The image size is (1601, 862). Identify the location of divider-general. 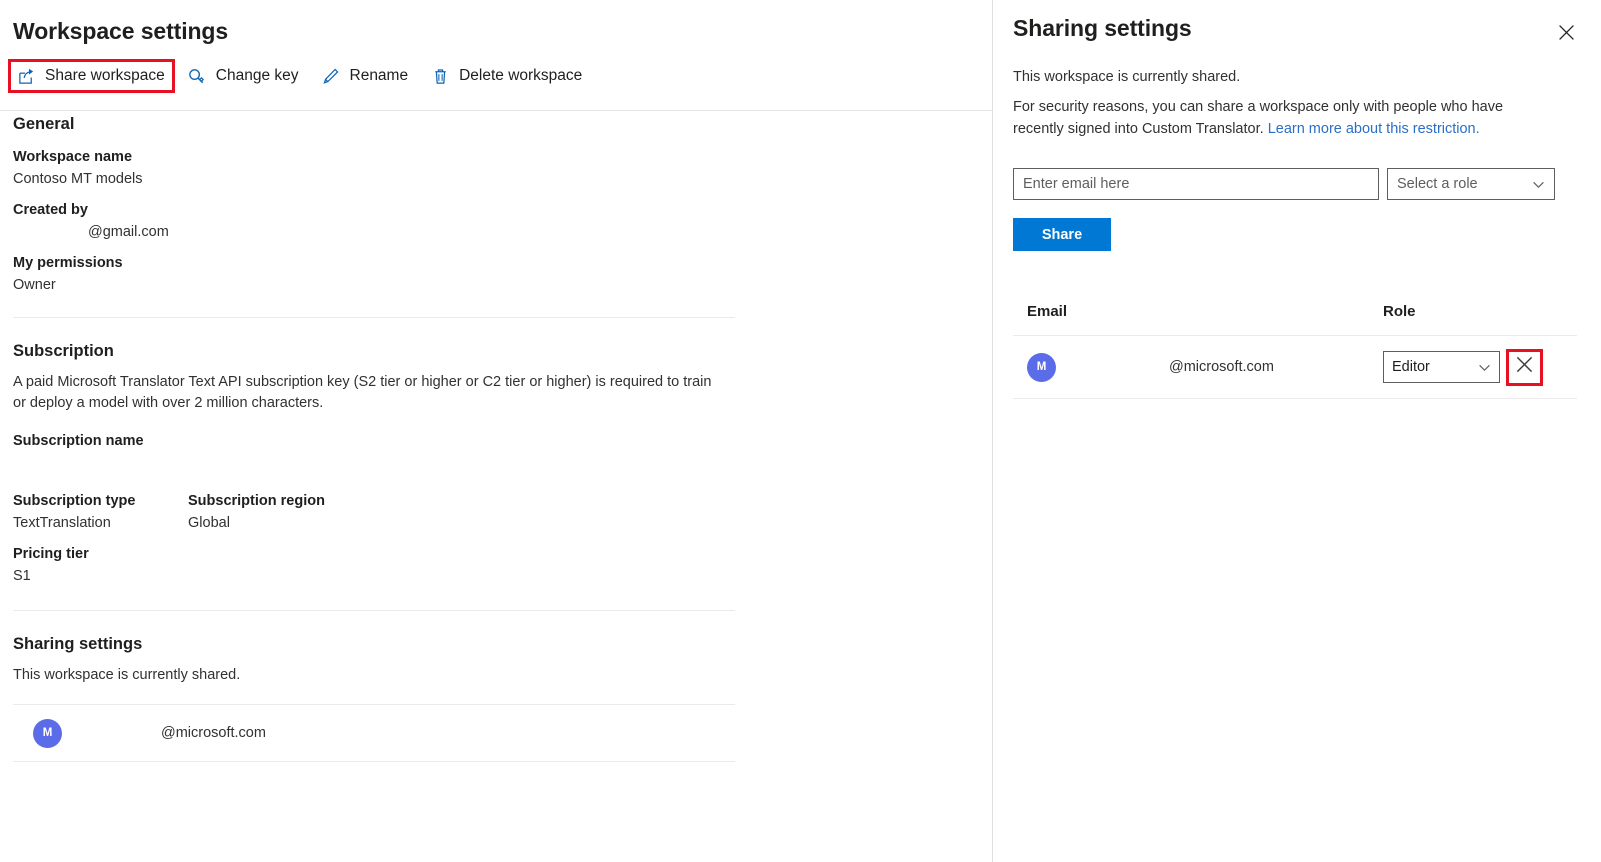
(374, 317).